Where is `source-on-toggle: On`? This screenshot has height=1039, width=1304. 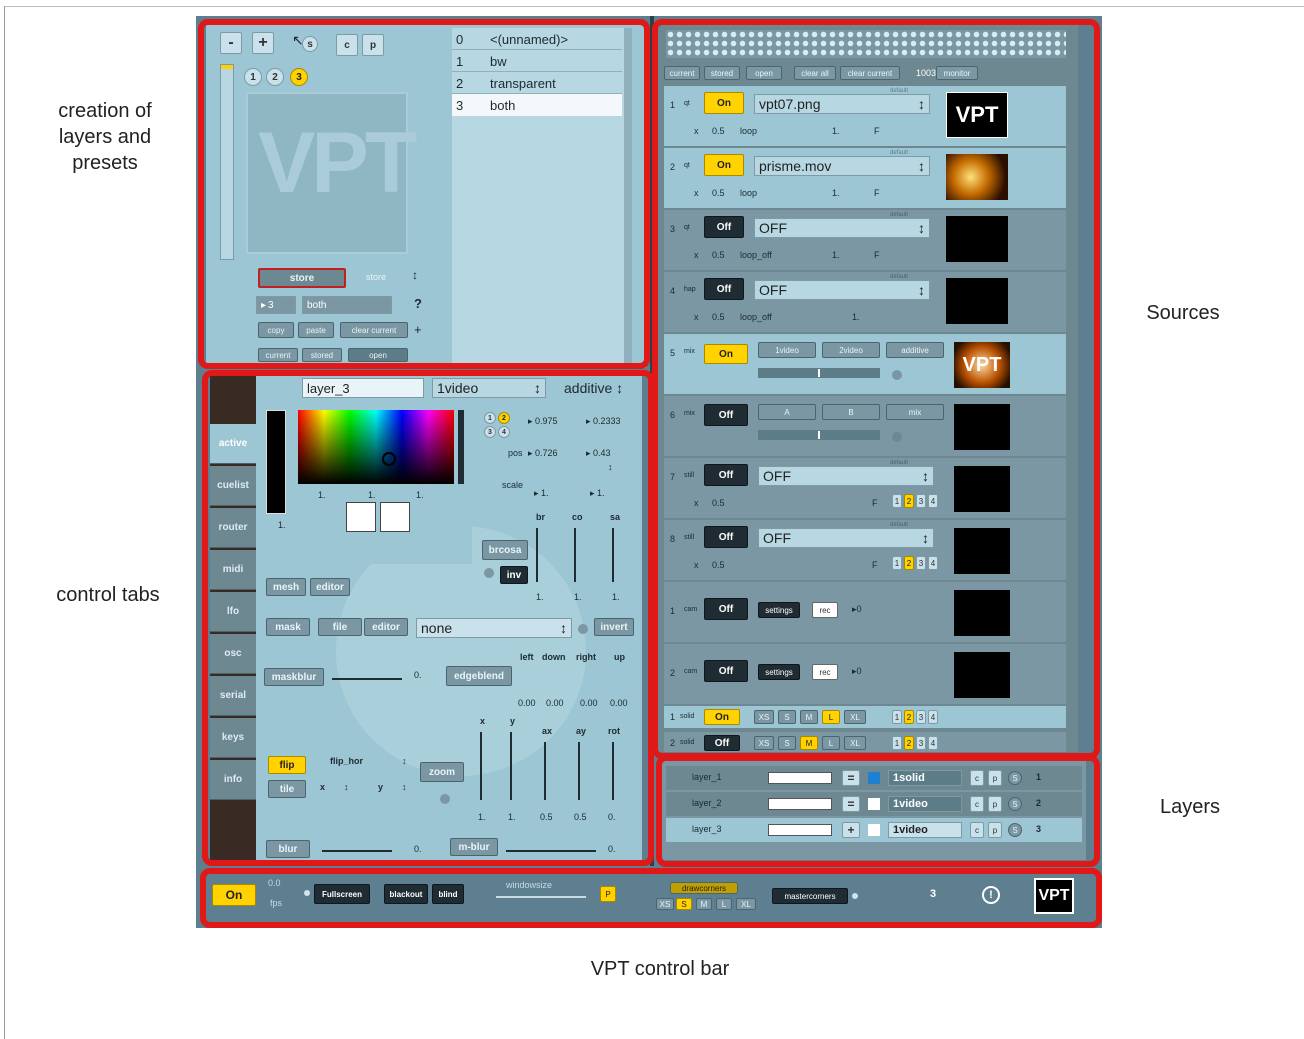
source-on-toggle: On is located at coordinates (726, 354).